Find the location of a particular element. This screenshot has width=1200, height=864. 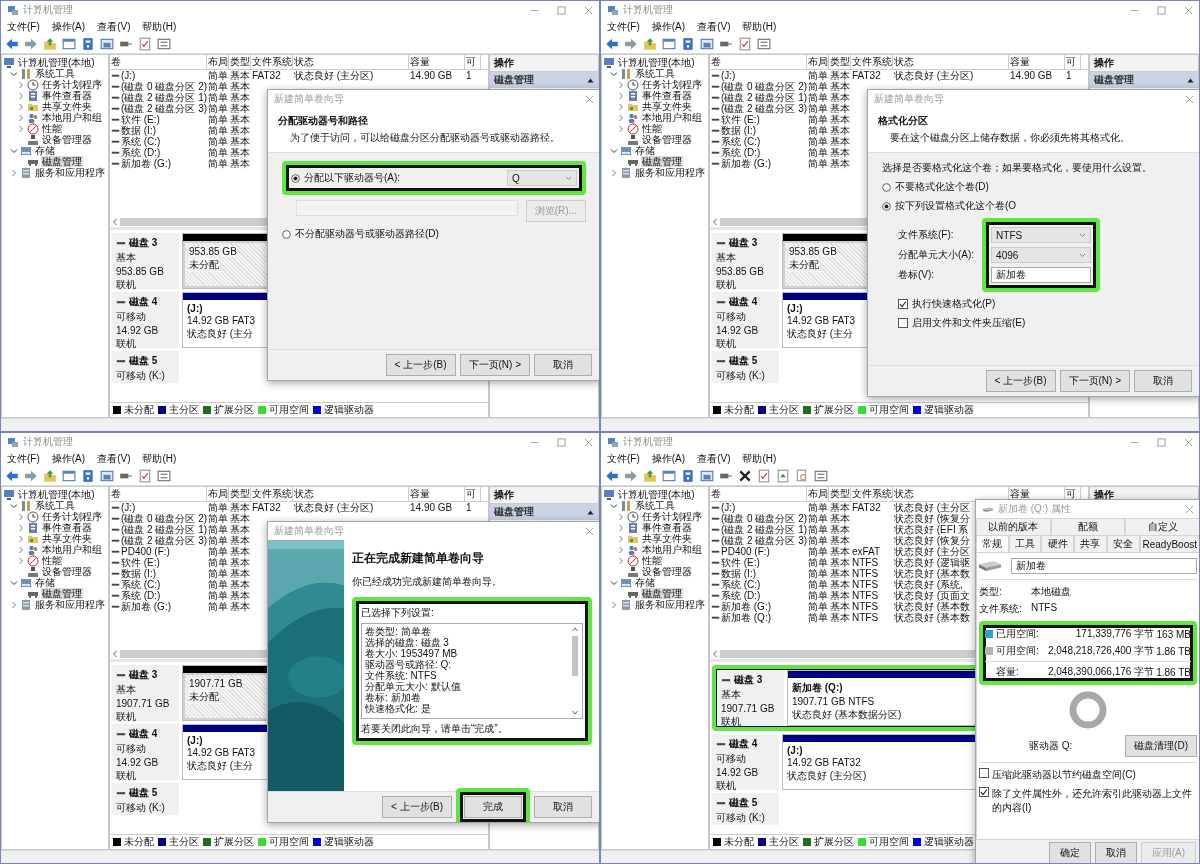

tree-item: 事件查看器 is located at coordinates (667, 95).